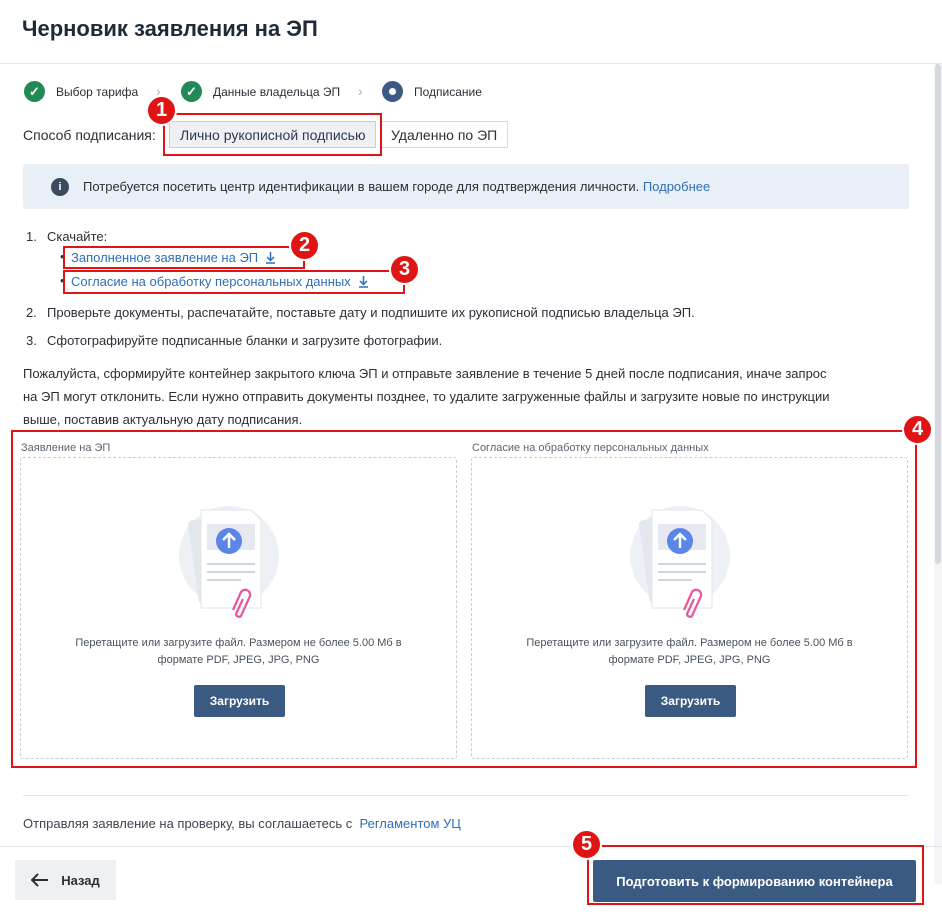 The width and height of the screenshot is (942, 914). I want to click on step-label: Выбор тарифа, so click(97, 91).